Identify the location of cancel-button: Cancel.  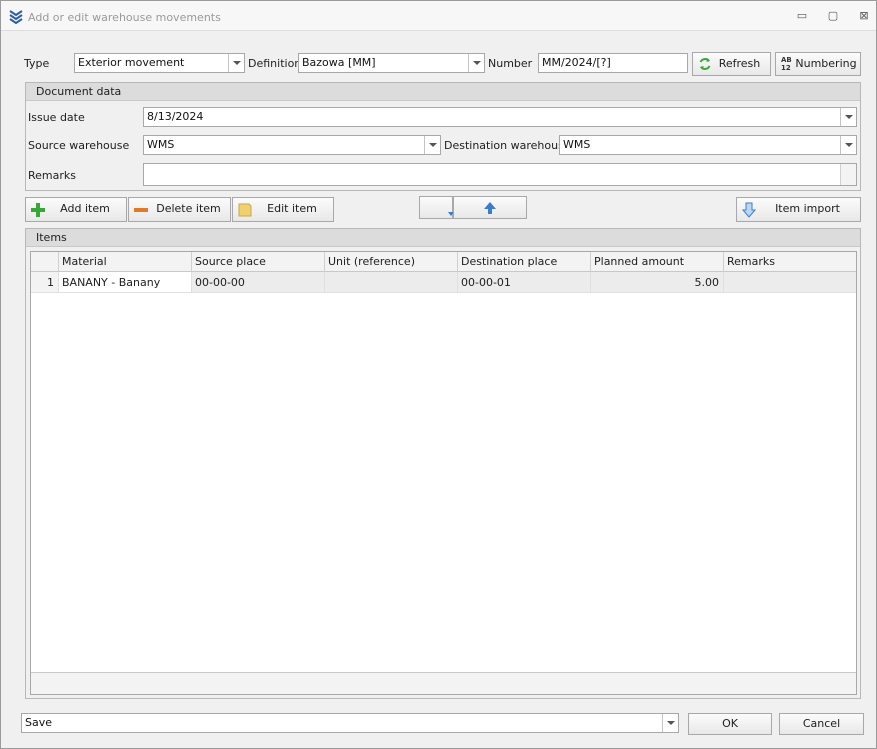
(821, 724).